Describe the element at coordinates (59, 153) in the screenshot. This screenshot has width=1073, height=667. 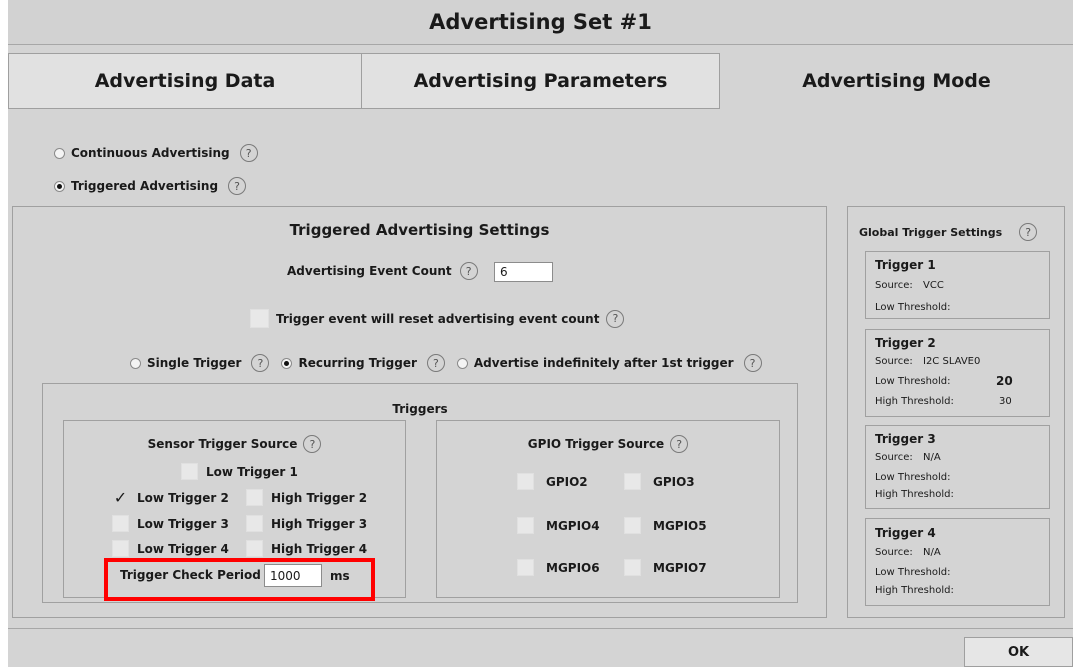
I see `continuous-advertising-radio` at that location.